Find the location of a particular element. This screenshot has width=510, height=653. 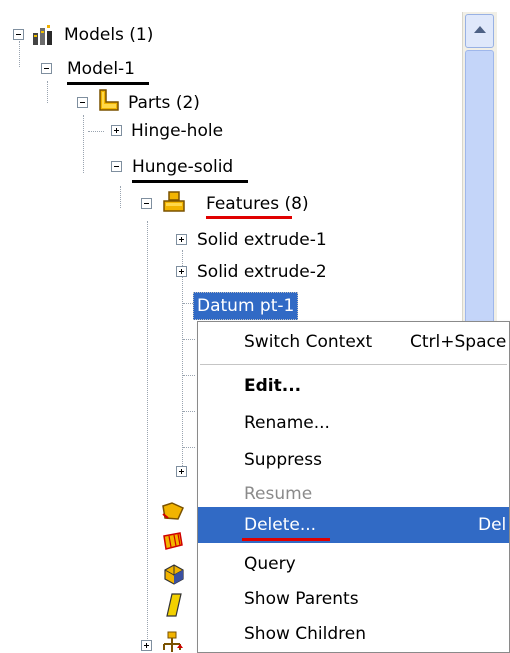

hinge-hole-label: Hinge-hole is located at coordinates (177, 131).